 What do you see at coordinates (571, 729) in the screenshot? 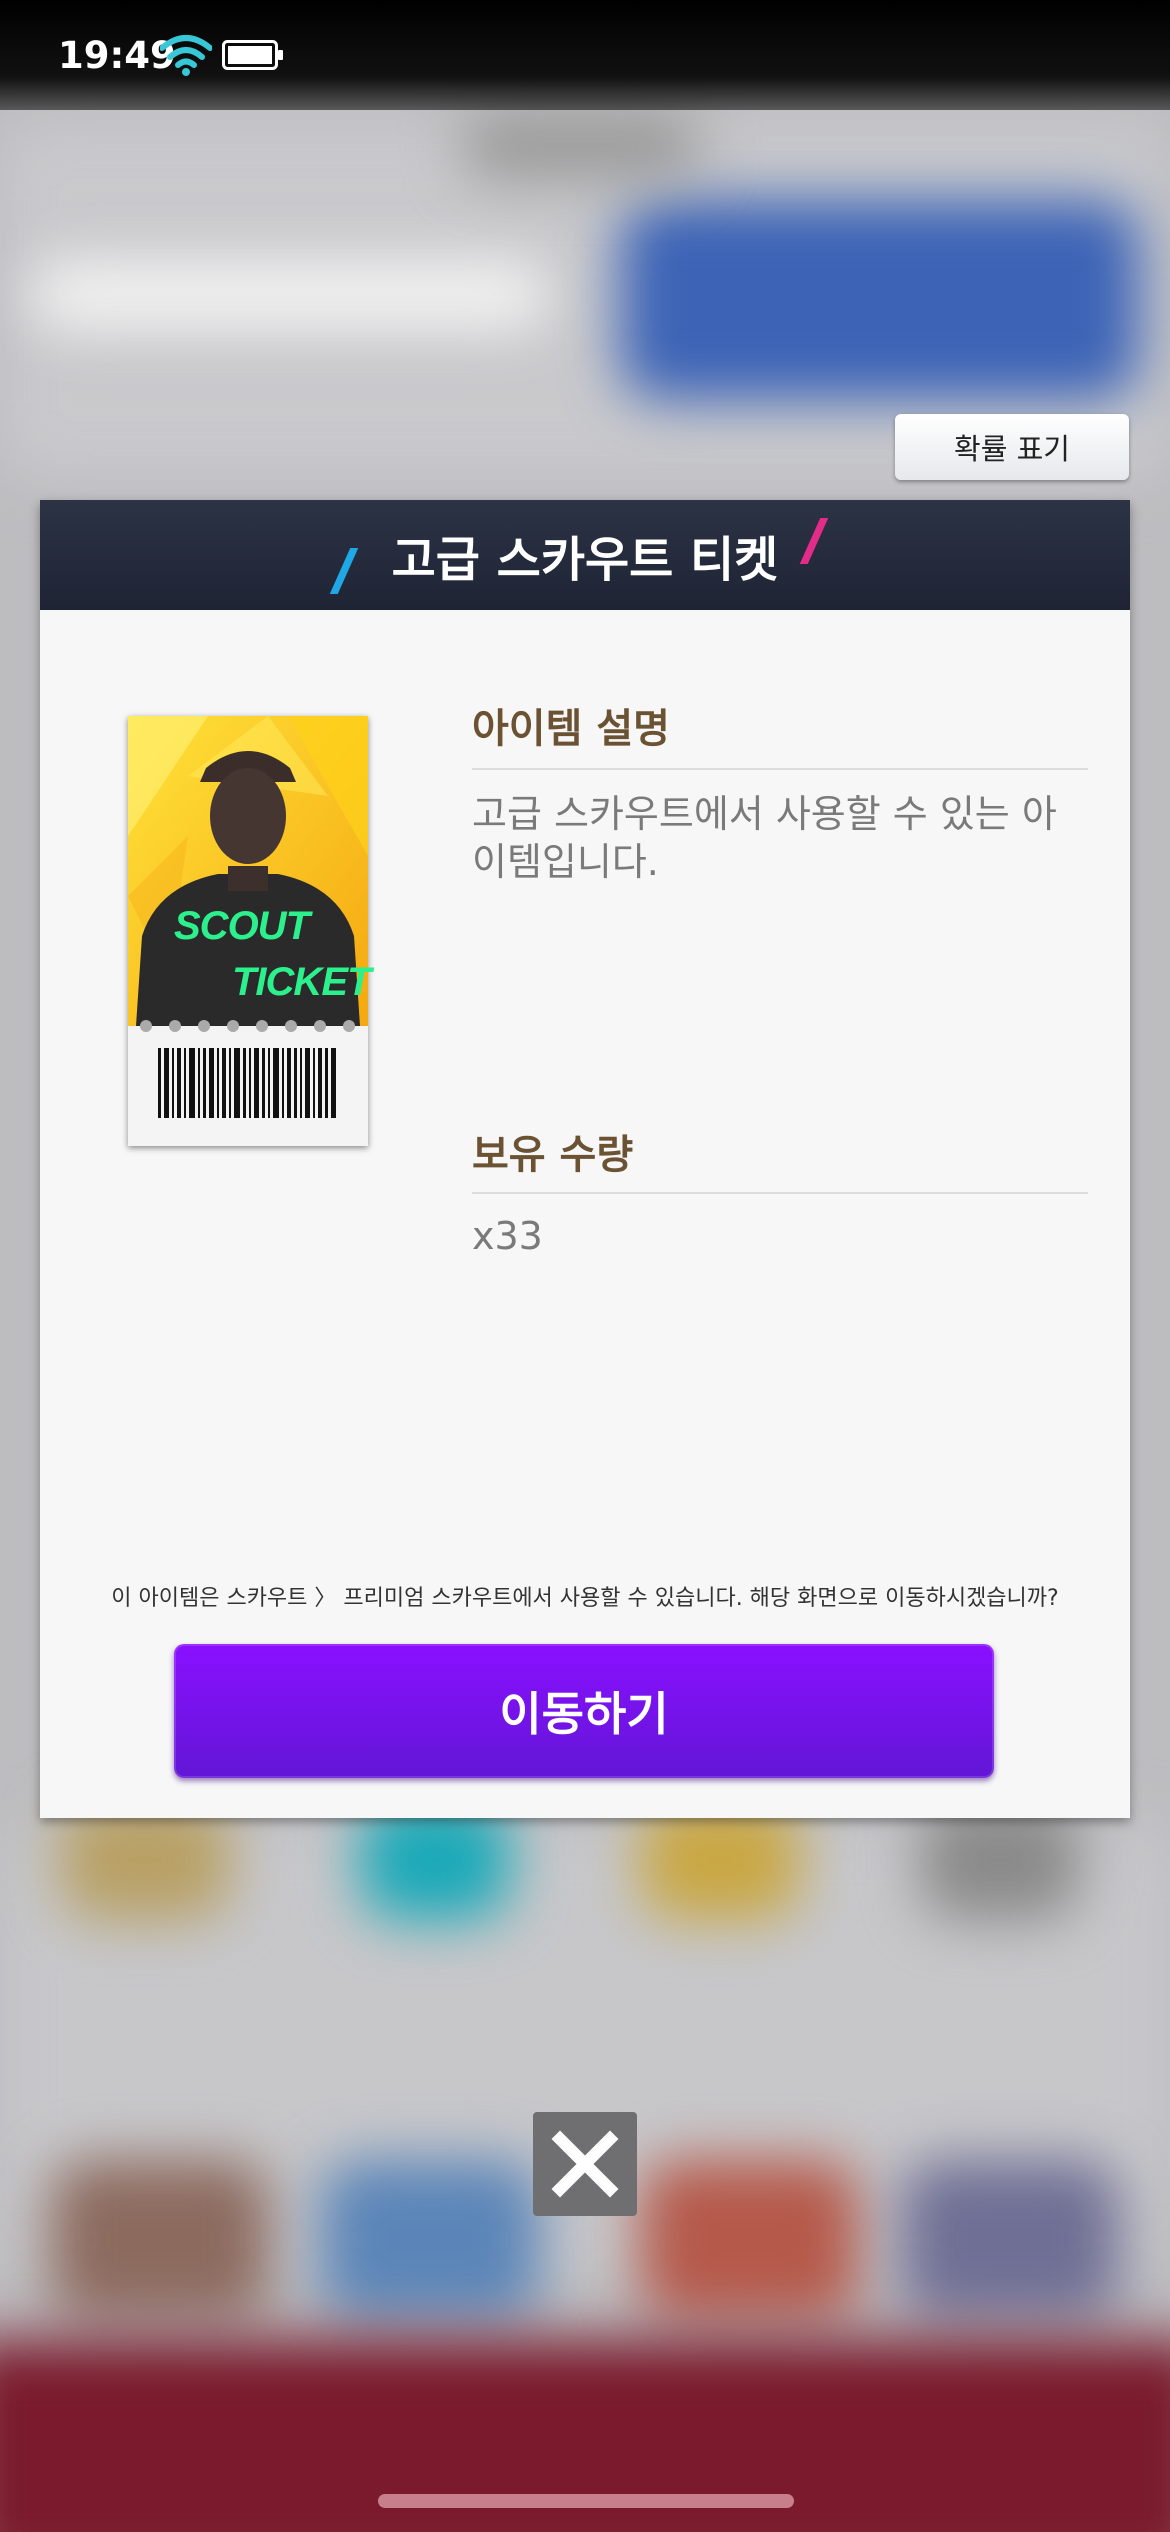
I see `description-heading: 아이템 설명` at bounding box center [571, 729].